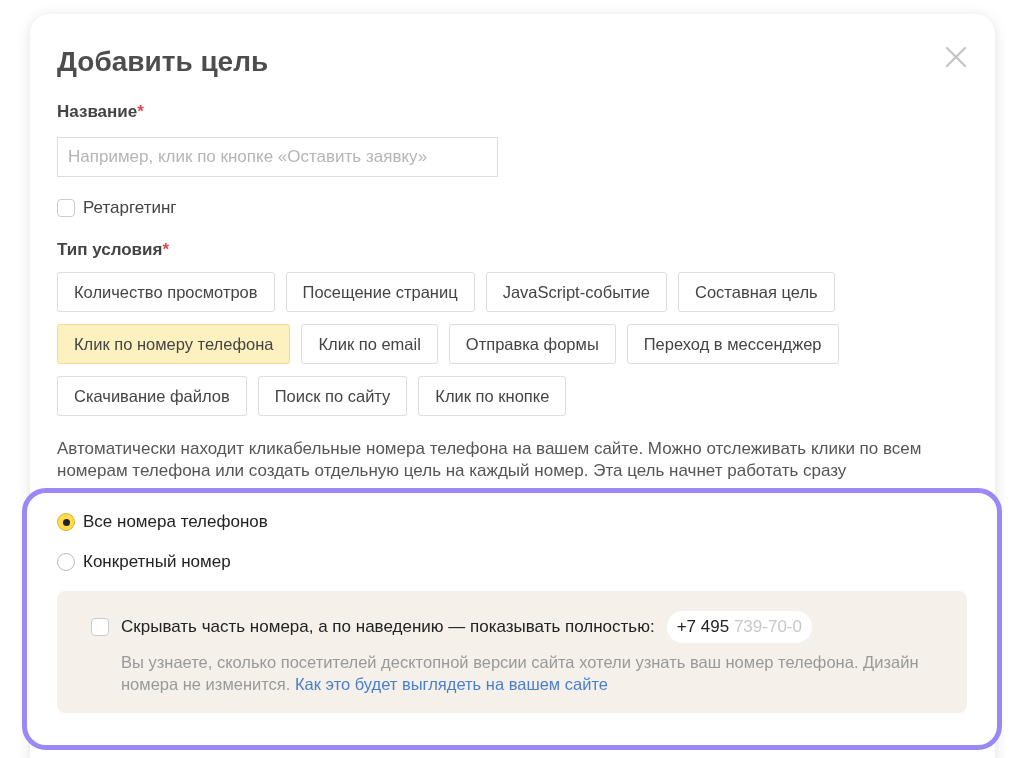 The image size is (1024, 758). Describe the element at coordinates (130, 208) in the screenshot. I see `retargeting-label: Ретаргетинг` at that location.